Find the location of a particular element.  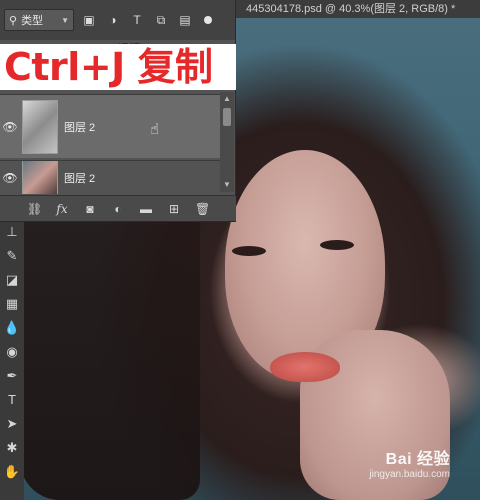

link-icon: ⛓ is located at coordinates (34, 209).